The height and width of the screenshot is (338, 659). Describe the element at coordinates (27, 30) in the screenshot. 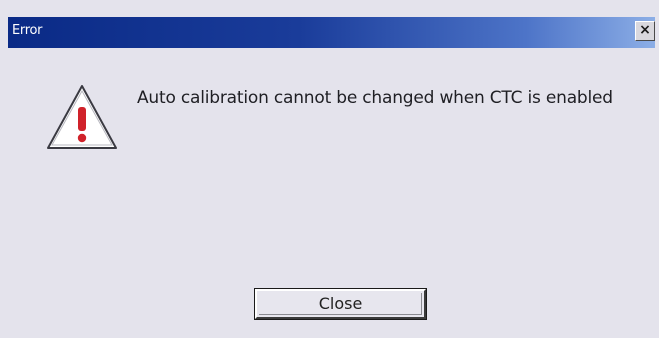

I see `window-title: Error` at that location.